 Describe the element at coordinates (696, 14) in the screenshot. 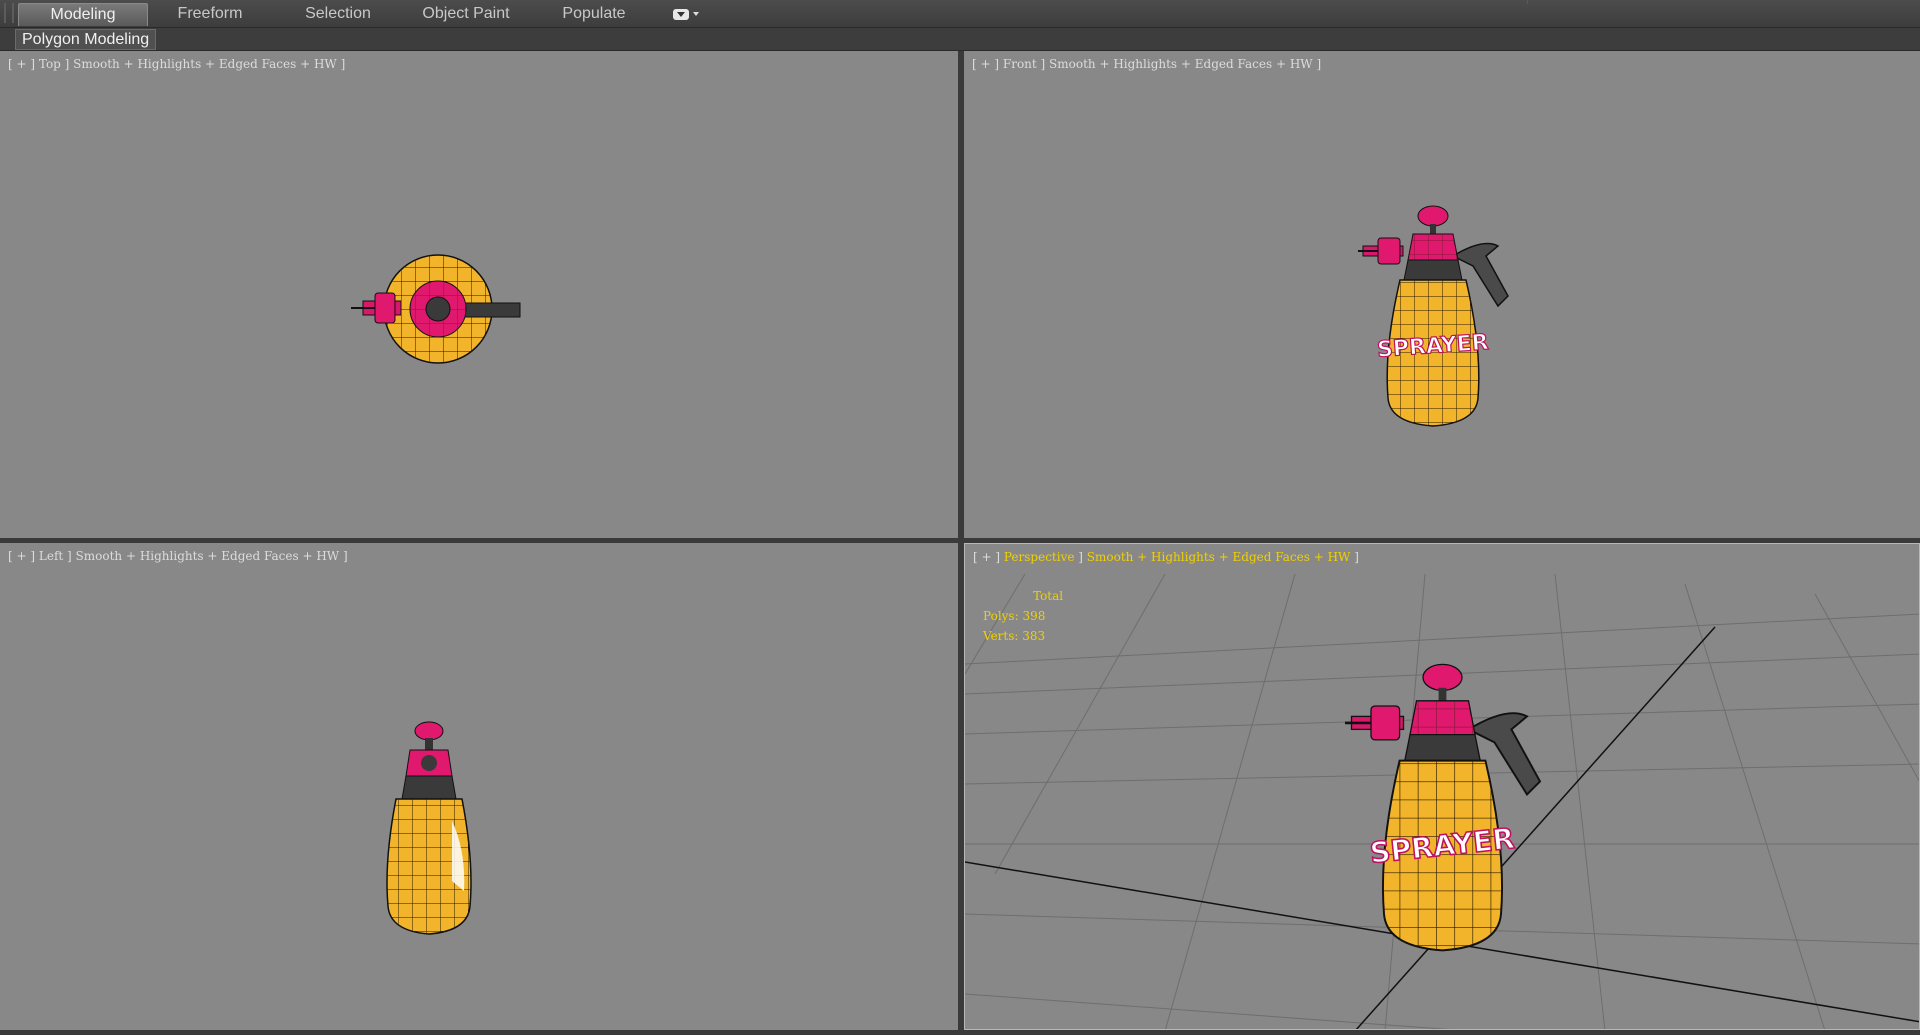

I see `chevron-down-icon` at that location.